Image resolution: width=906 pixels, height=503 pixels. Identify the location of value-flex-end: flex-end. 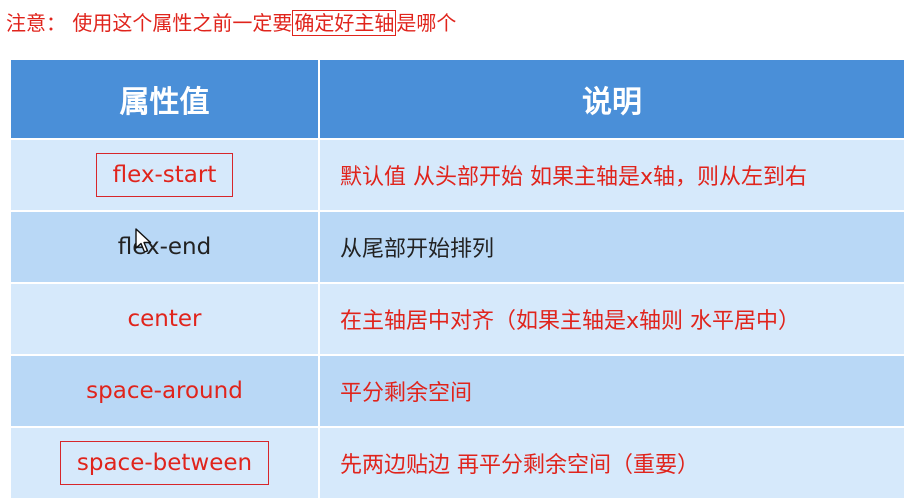
(164, 247).